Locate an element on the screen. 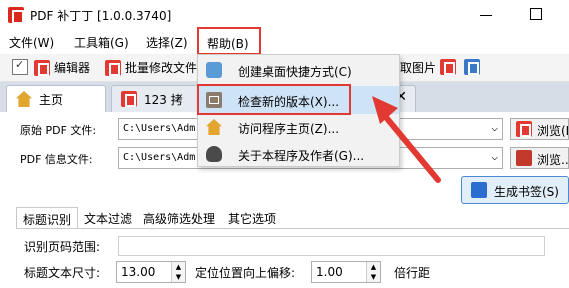  browse-info-button: 浏览.. is located at coordinates (539, 158).